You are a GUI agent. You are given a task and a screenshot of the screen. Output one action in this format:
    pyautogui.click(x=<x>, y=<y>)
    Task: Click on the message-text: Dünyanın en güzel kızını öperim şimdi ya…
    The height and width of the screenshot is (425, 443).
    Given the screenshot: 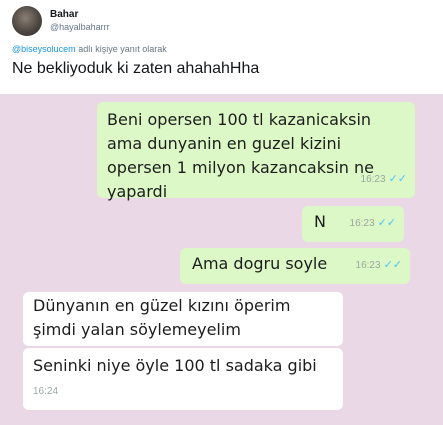 What is the action you would take?
    pyautogui.click(x=162, y=317)
    